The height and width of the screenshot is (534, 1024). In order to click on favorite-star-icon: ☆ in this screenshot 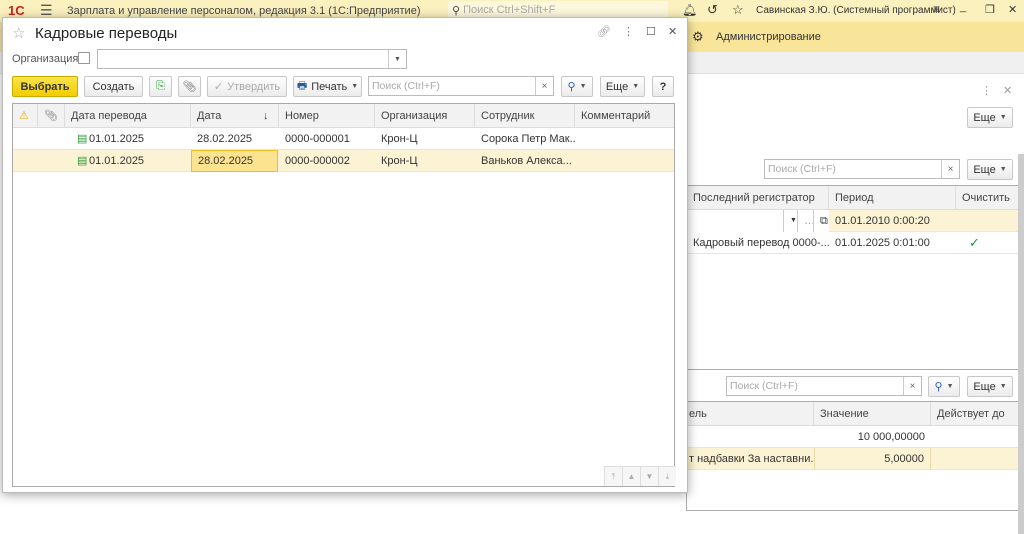, I will do `click(18, 33)`.